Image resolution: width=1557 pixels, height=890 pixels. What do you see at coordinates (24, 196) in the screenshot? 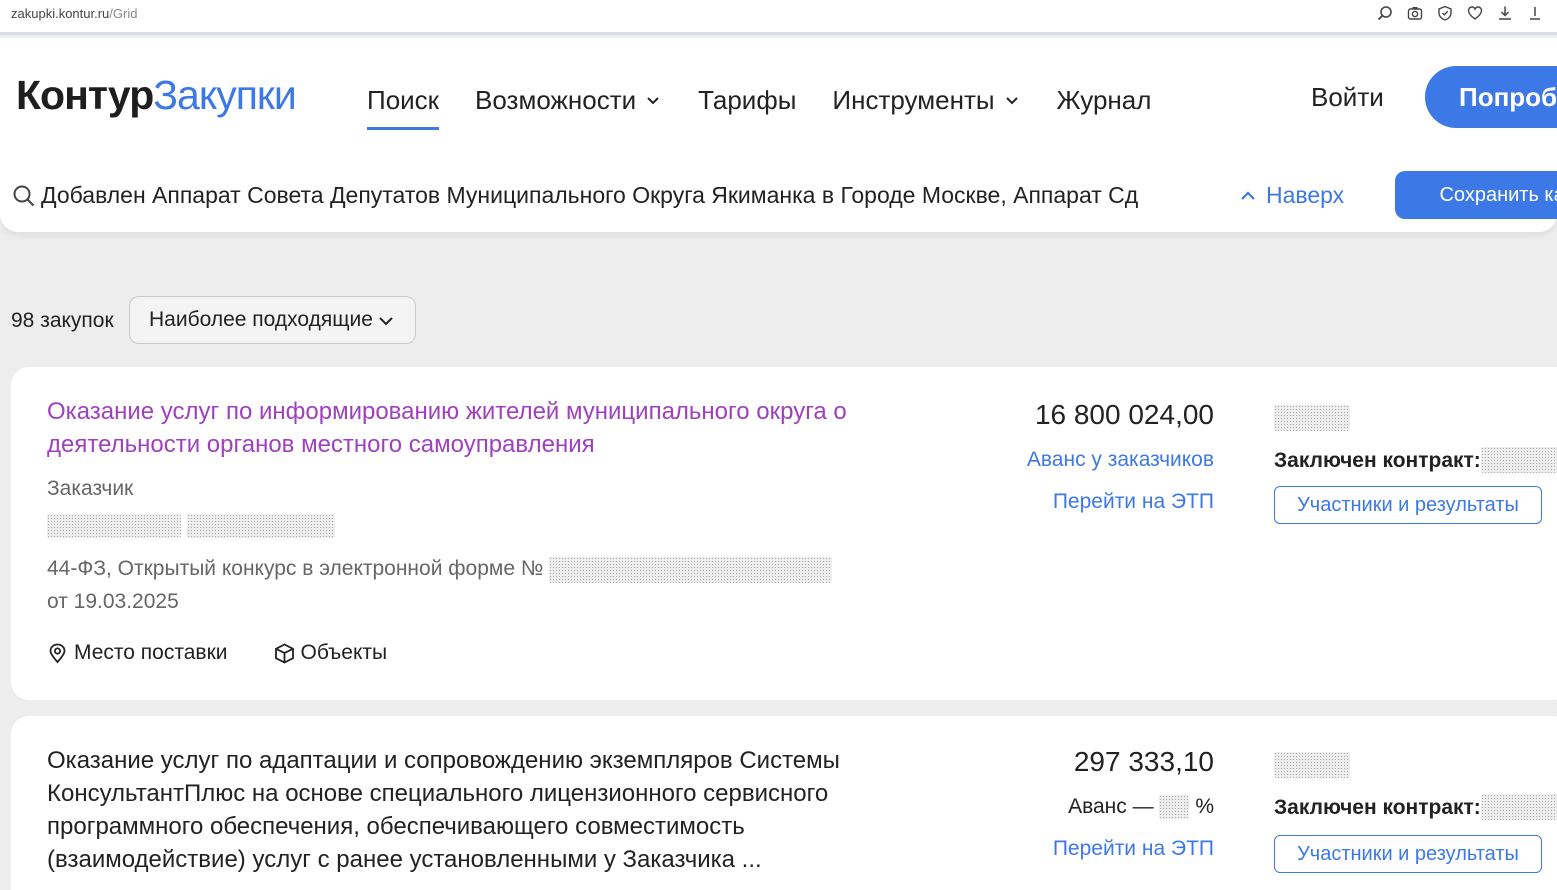
I see `search-icon` at bounding box center [24, 196].